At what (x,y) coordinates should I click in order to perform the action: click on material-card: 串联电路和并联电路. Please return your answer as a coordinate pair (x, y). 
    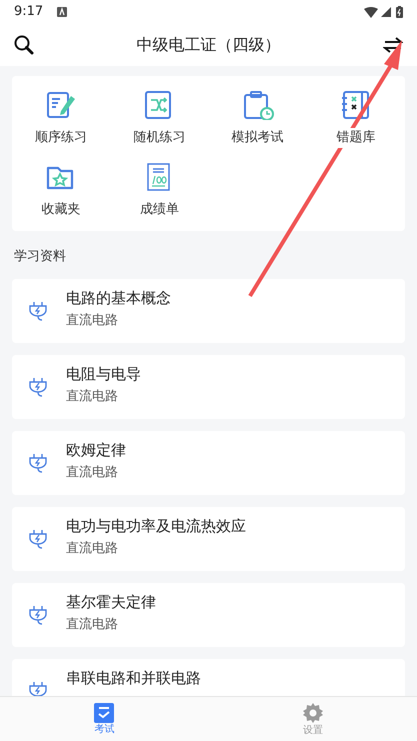
    Looking at the image, I should click on (208, 677).